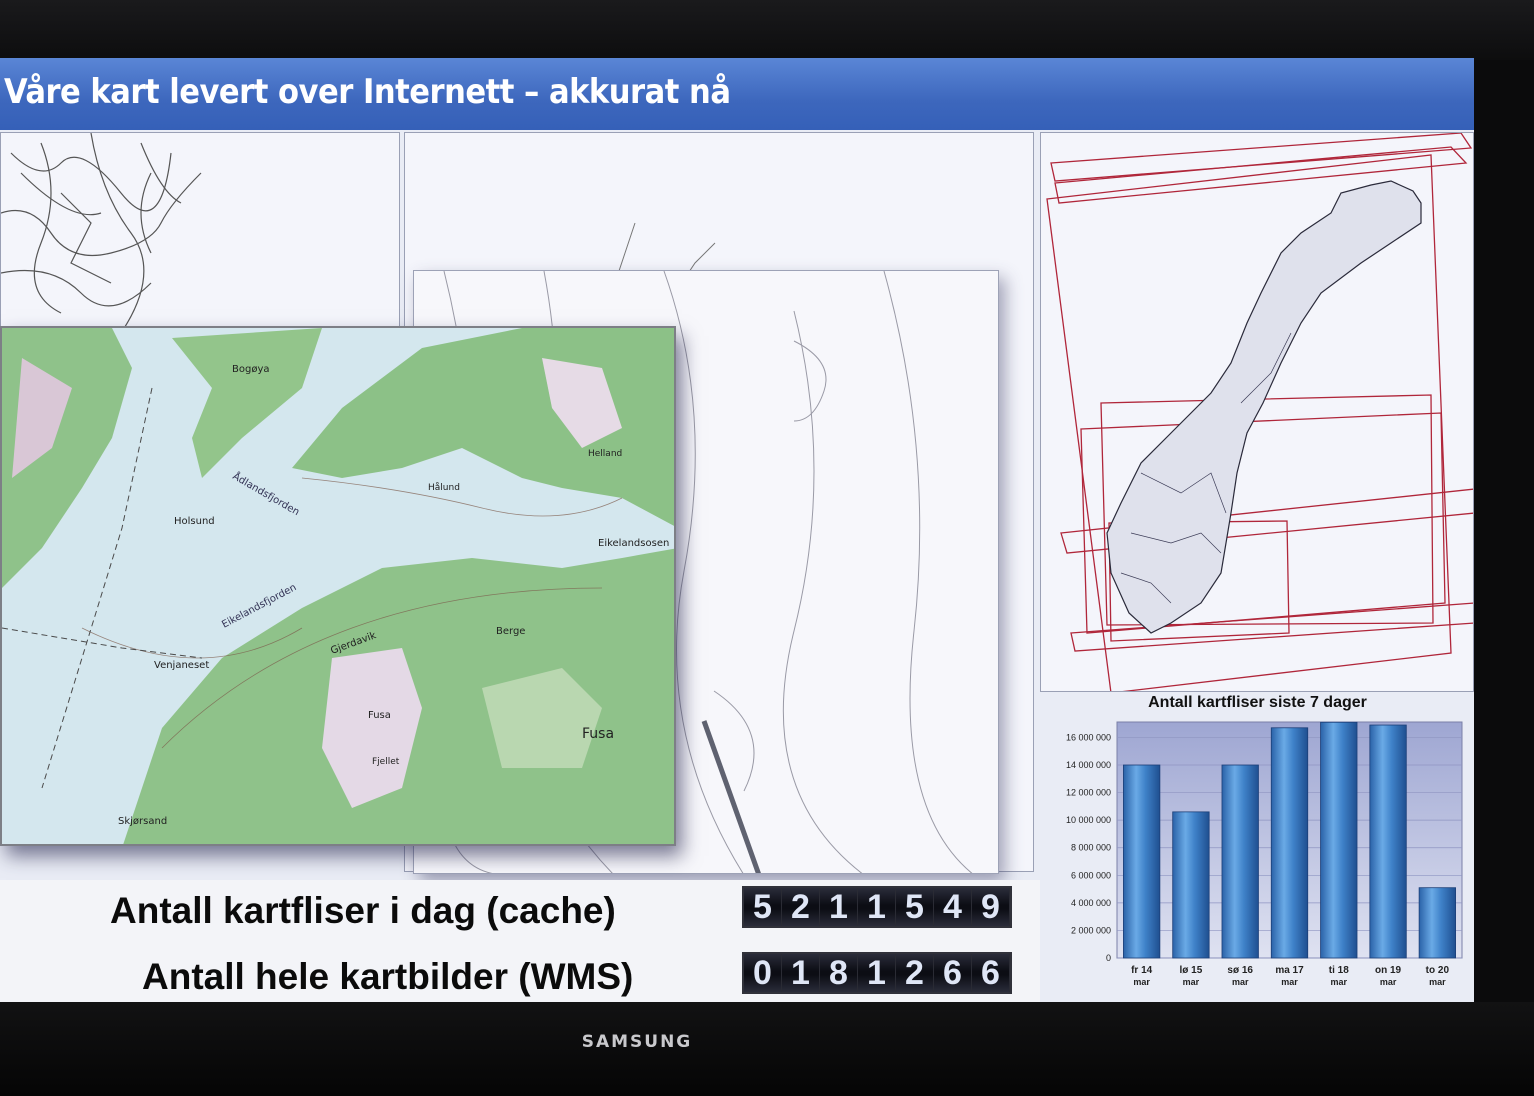 The image size is (1534, 1096). What do you see at coordinates (1289, 970) in the screenshot?
I see `x-tick-label: ma 17` at bounding box center [1289, 970].